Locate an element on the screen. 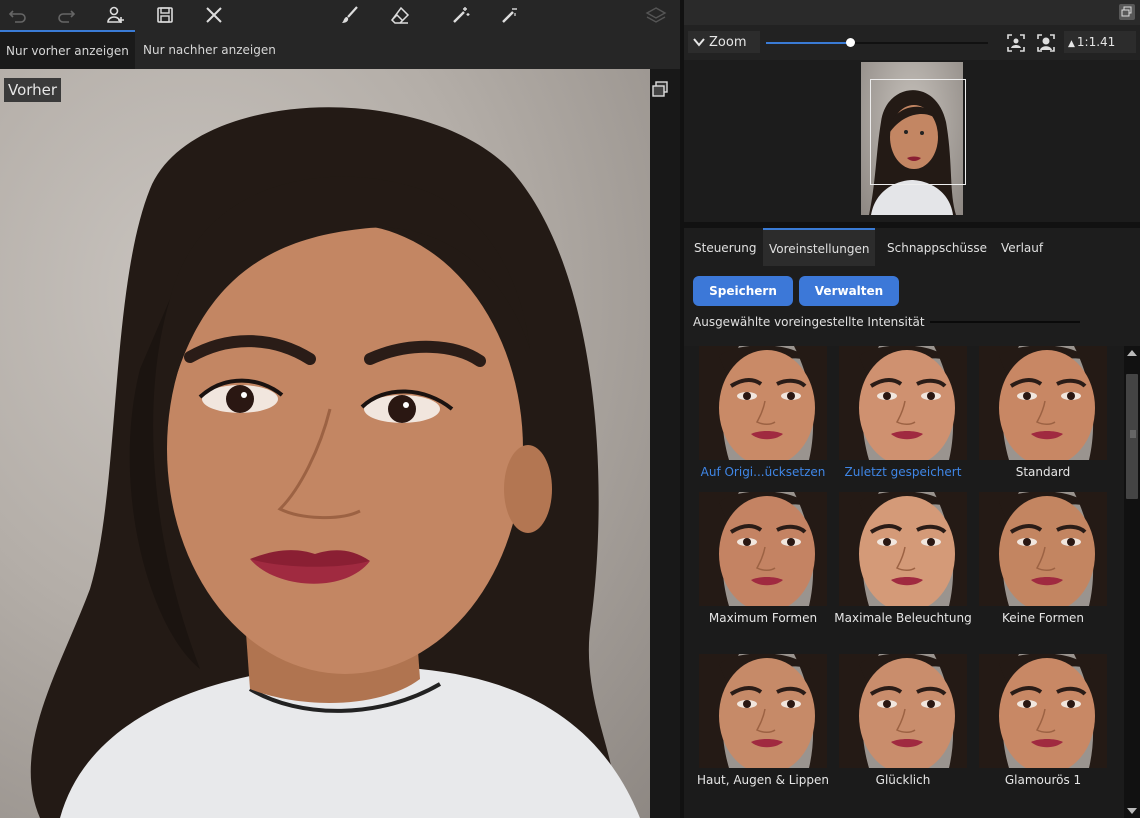 This screenshot has width=1140, height=818. preset-tile: Maximale Beleuchtung is located at coordinates (903, 558).